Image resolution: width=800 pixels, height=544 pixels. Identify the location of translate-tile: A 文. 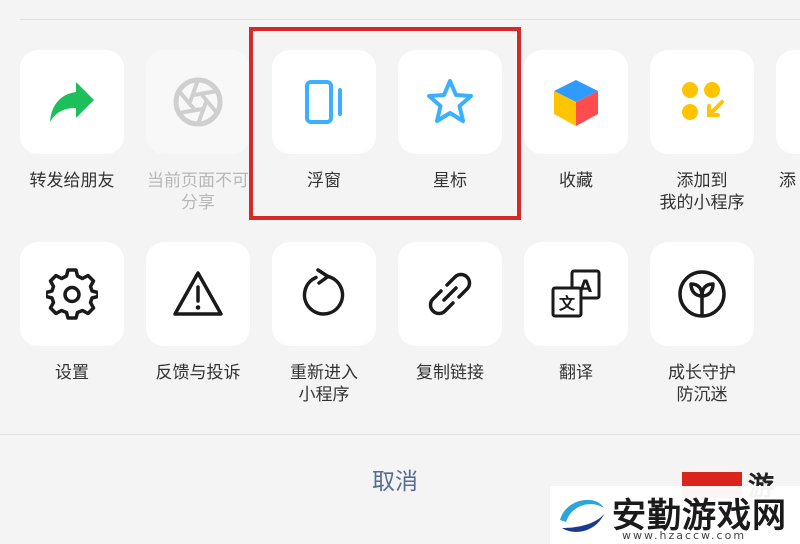
(576, 294).